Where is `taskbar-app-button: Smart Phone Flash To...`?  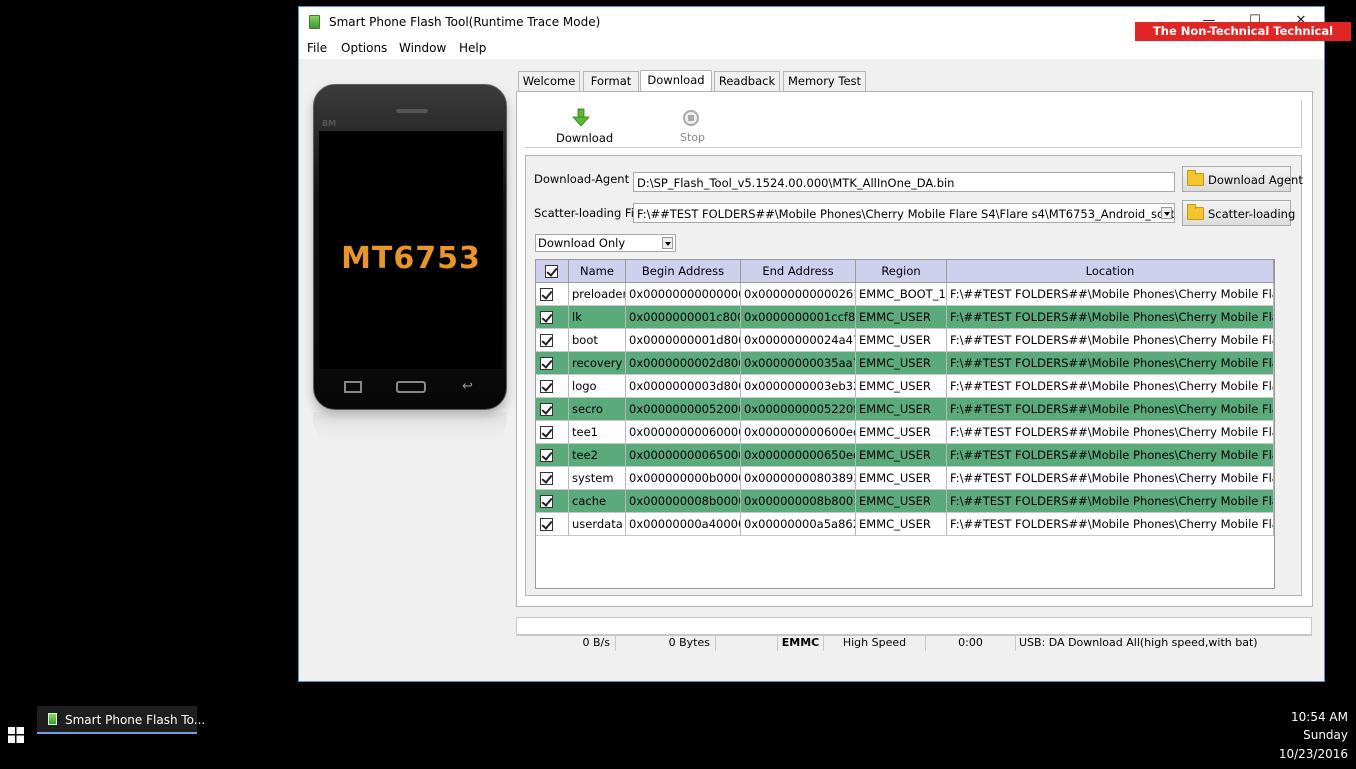 taskbar-app-button: Smart Phone Flash To... is located at coordinates (121, 720).